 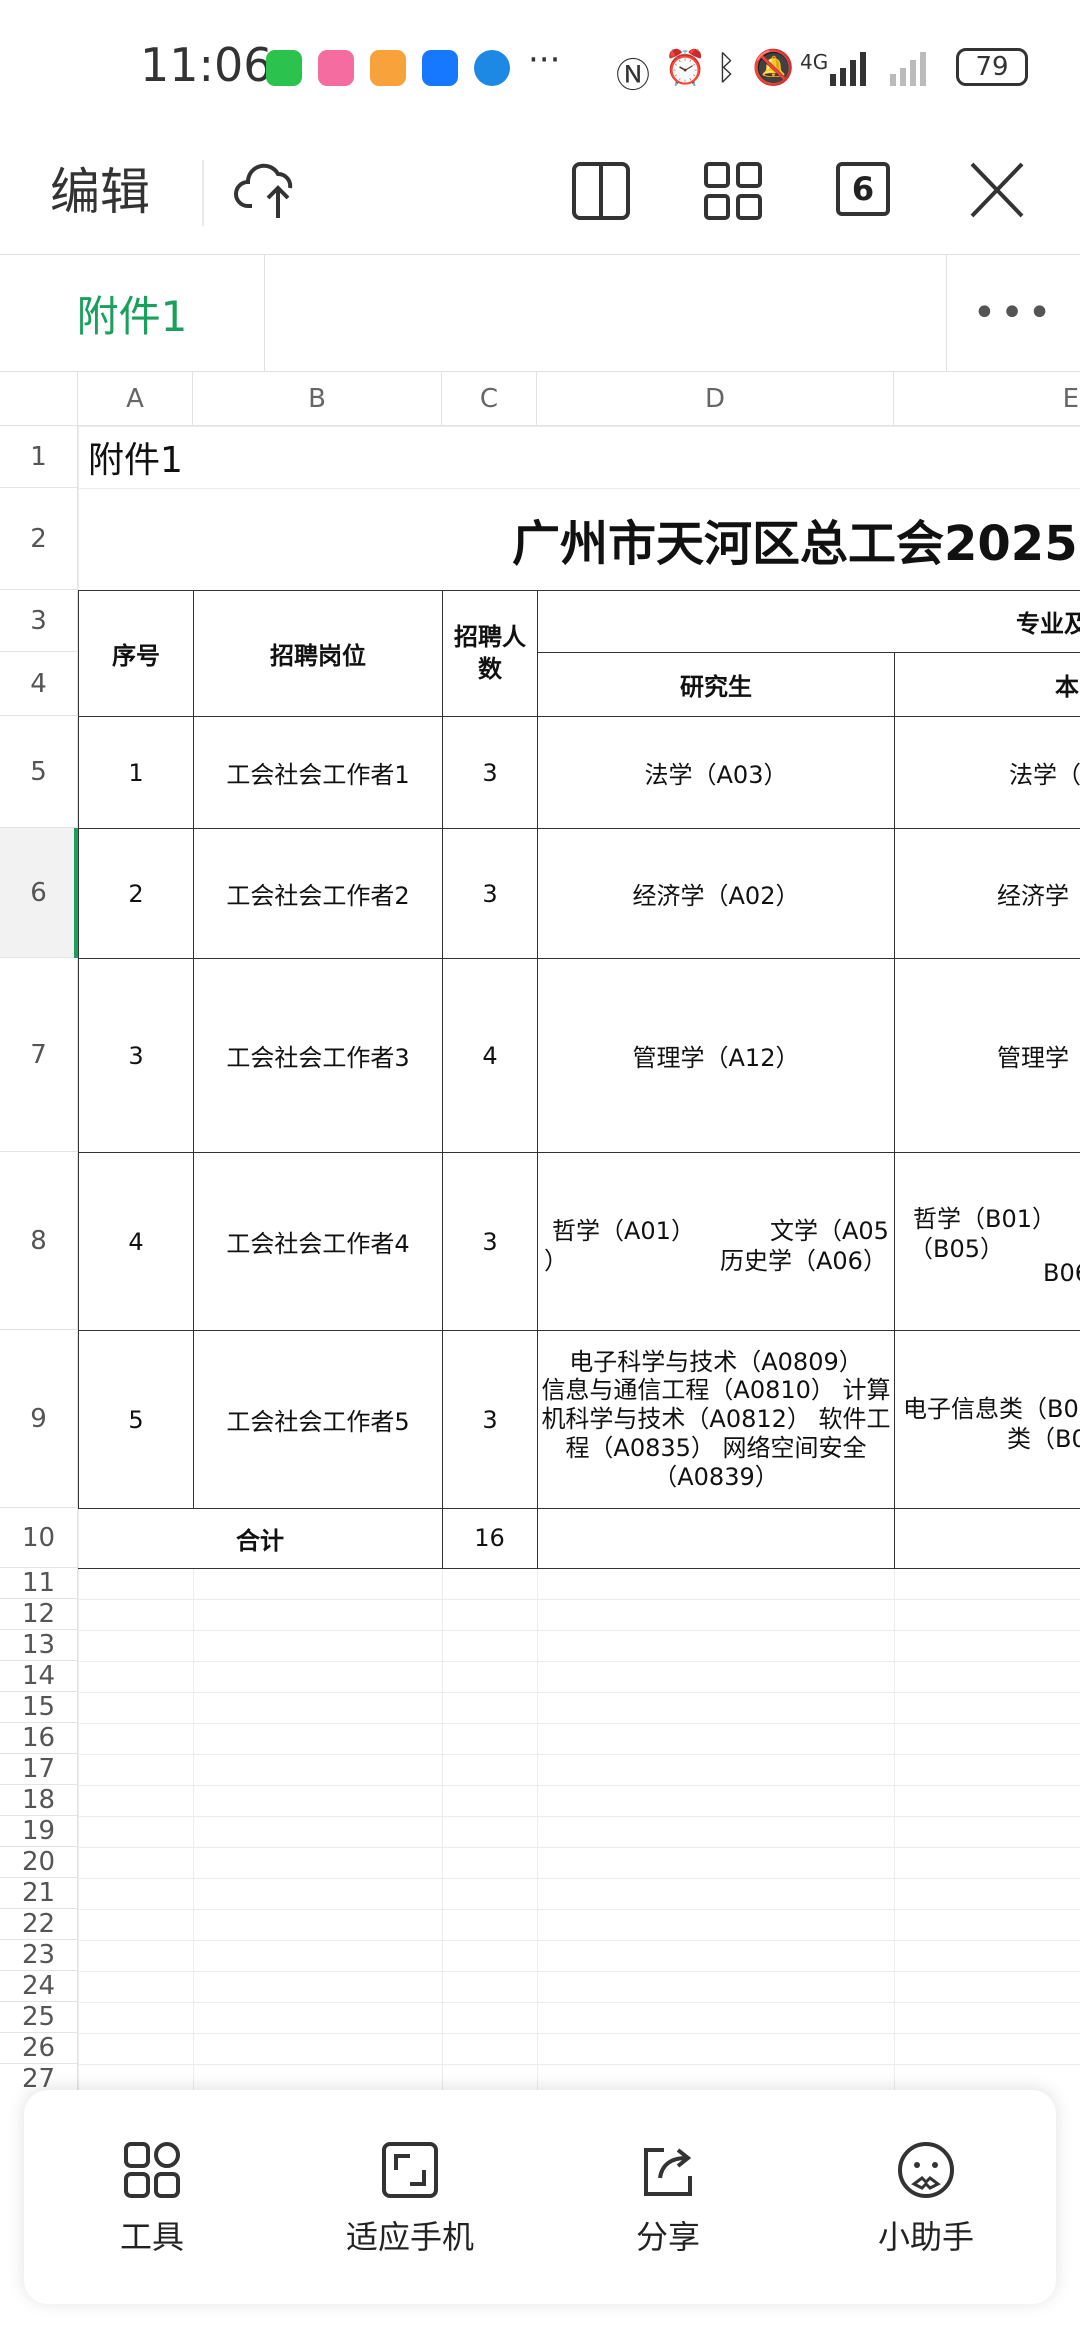 I want to click on cell-b5: 工会社会工作者1, so click(x=318, y=772).